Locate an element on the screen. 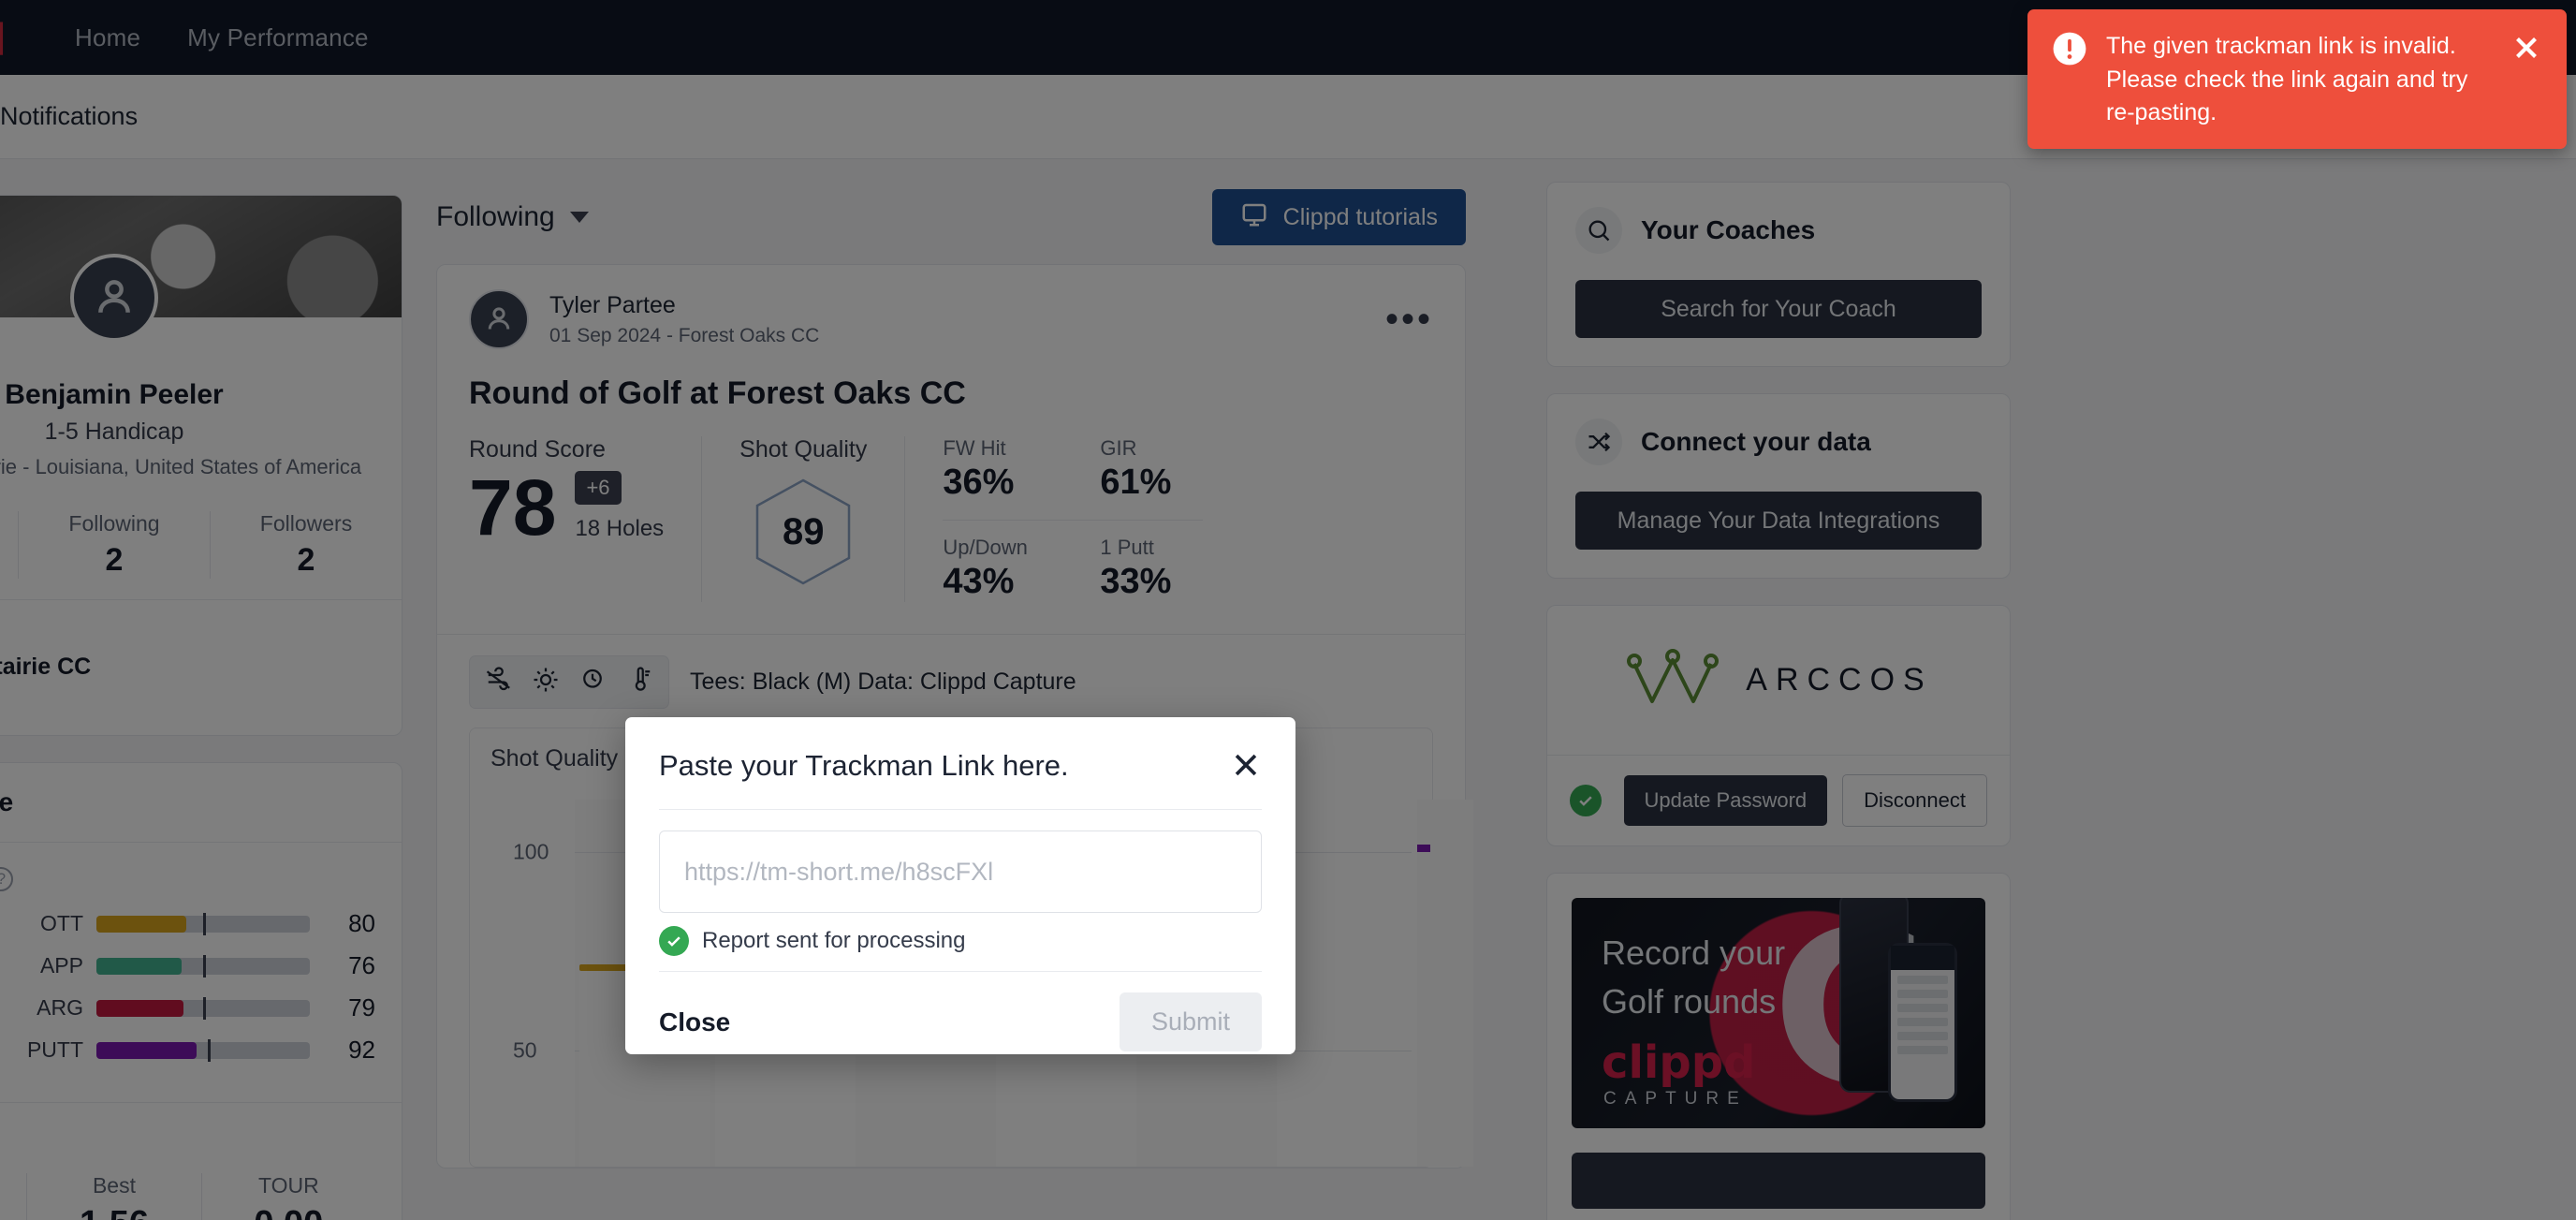 The image size is (2576, 1220). mini-stats-divider is located at coordinates (1073, 520).